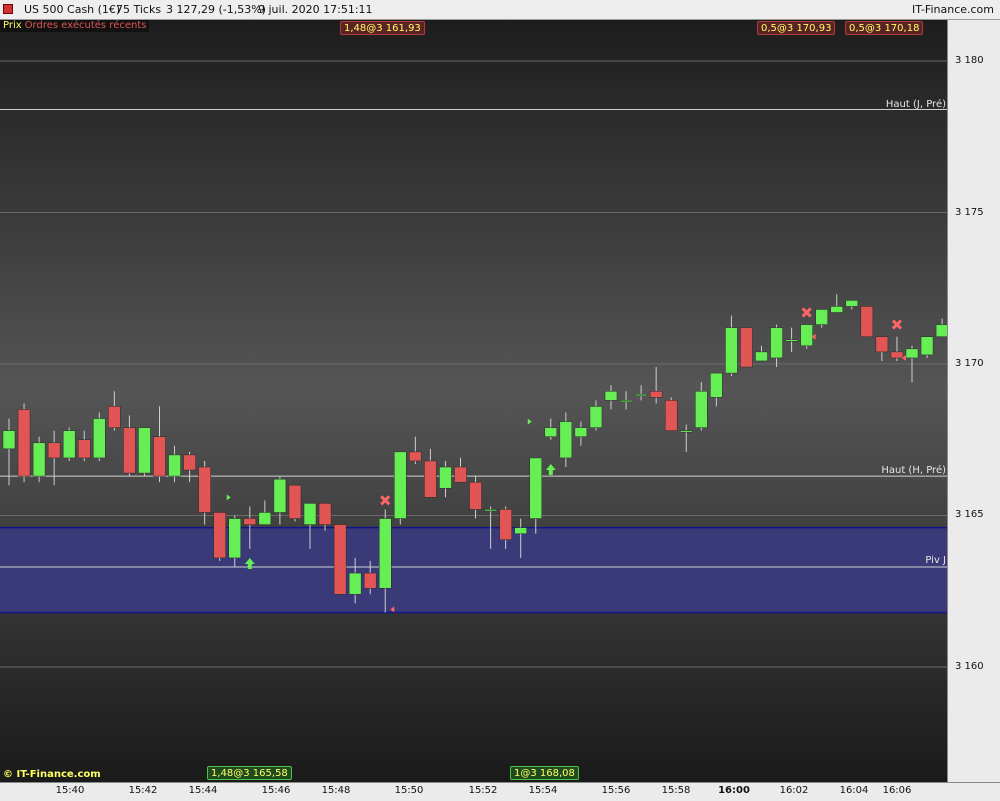 The image size is (1000, 801). Describe the element at coordinates (913, 470) in the screenshot. I see `level-label-haut-h-pre: Haut (H, Pré)` at that location.